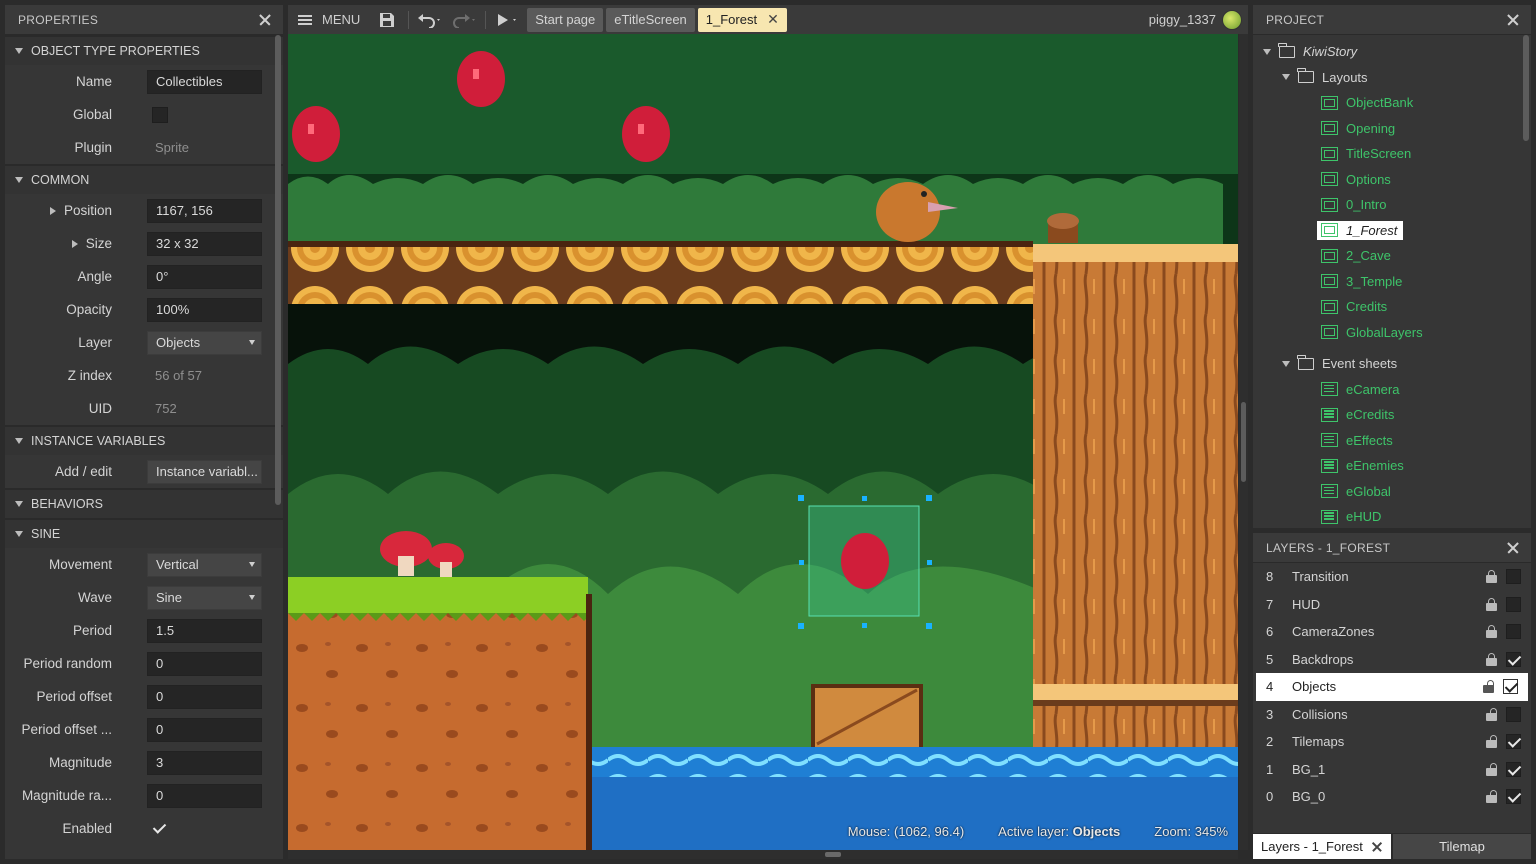  What do you see at coordinates (1392, 20) in the screenshot?
I see `project-header: PROJECT` at bounding box center [1392, 20].